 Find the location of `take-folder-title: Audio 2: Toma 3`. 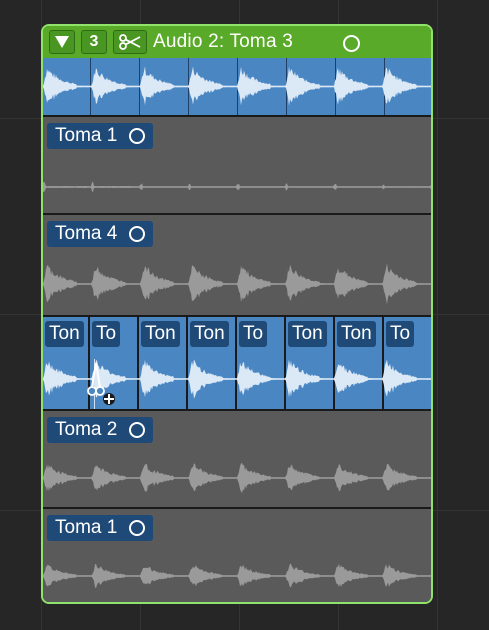

take-folder-title: Audio 2: Toma 3 is located at coordinates (223, 41).